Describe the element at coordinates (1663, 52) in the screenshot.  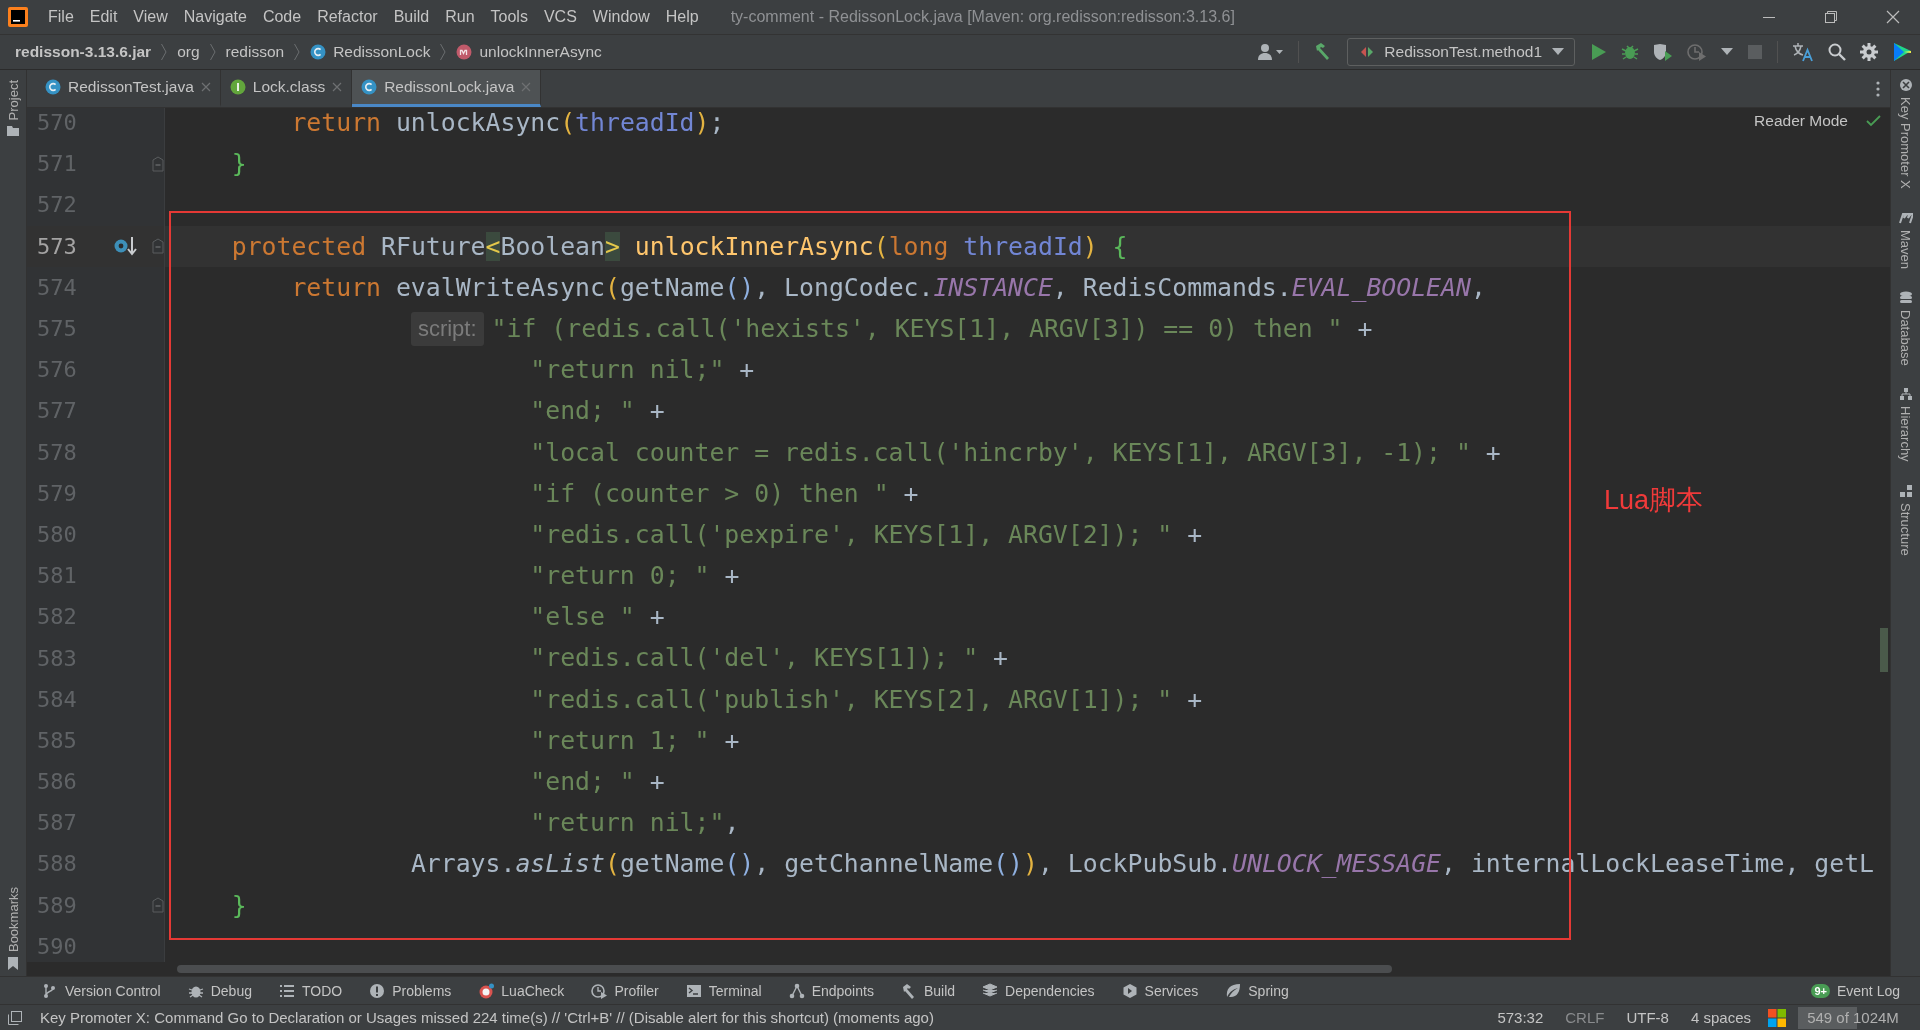
I see `coverage-icon` at that location.